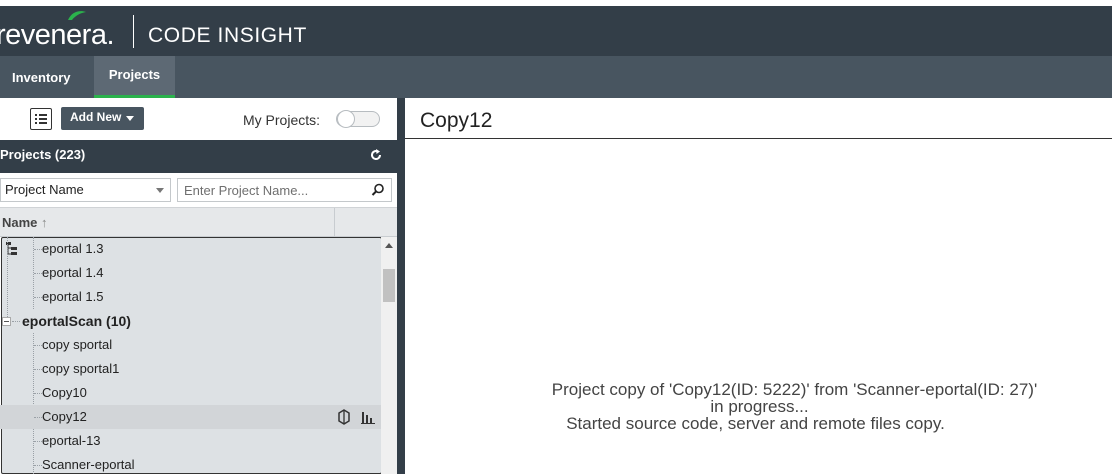 The width and height of the screenshot is (1112, 474). Describe the element at coordinates (73, 272) in the screenshot. I see `tree-item-label: eportal 1.4` at that location.